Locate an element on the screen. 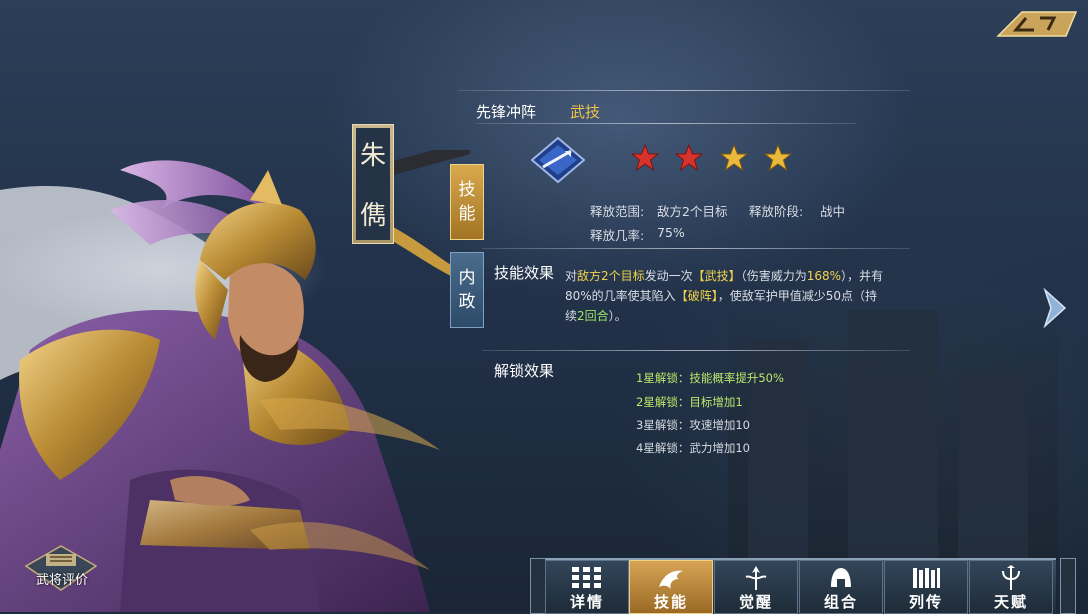  effect-text: （伤害威力为 is located at coordinates (773, 276).